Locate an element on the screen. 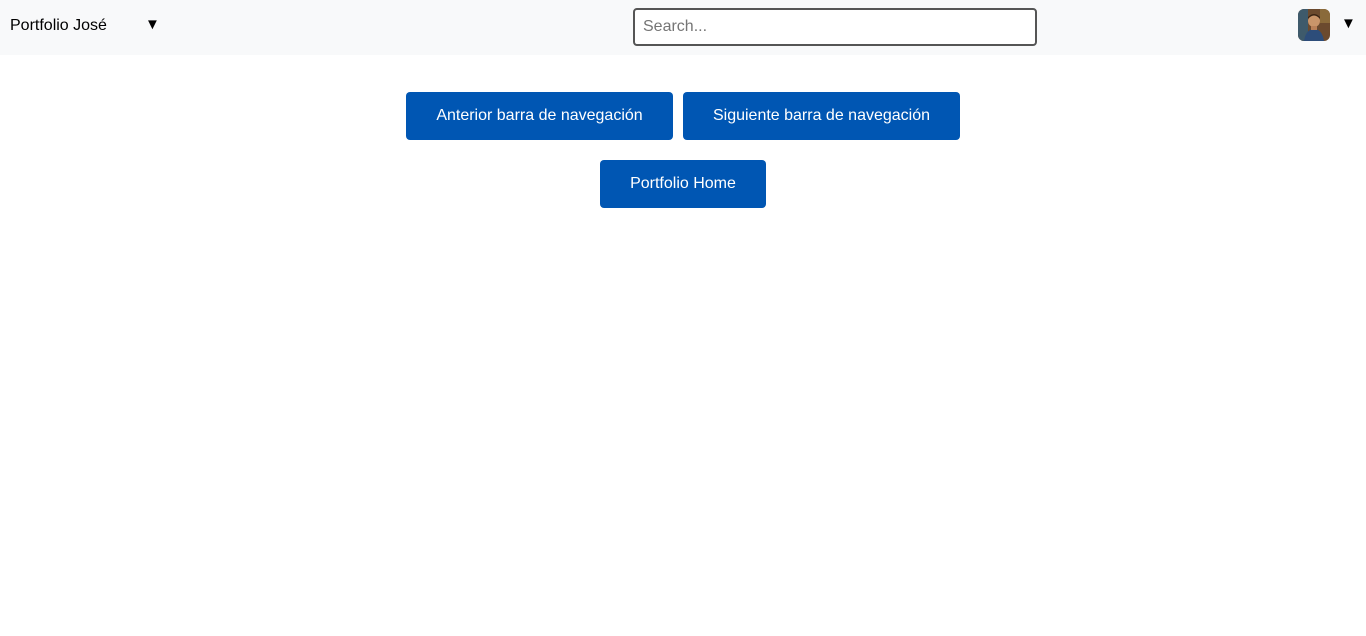 Image resolution: width=1366 pixels, height=636 pixels. avatar-photo-icon is located at coordinates (1314, 25).